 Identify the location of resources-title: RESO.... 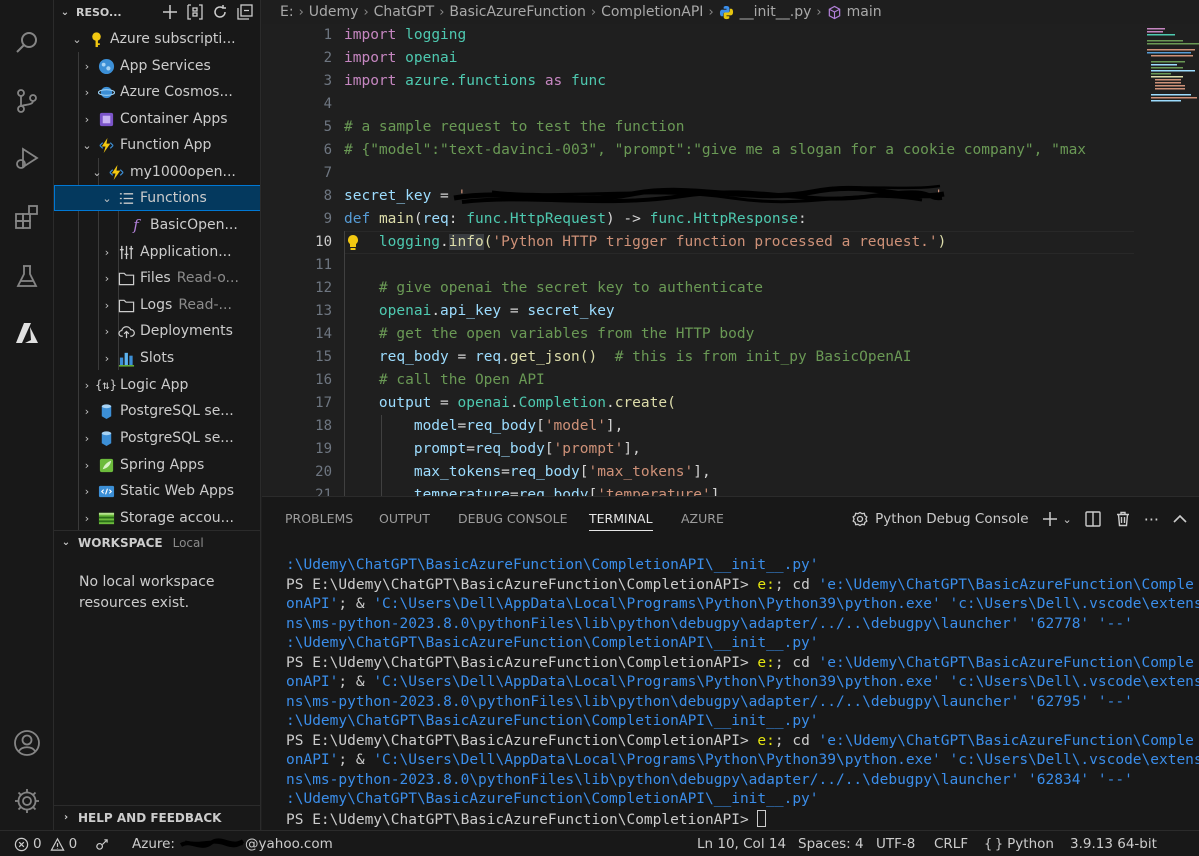
(99, 12).